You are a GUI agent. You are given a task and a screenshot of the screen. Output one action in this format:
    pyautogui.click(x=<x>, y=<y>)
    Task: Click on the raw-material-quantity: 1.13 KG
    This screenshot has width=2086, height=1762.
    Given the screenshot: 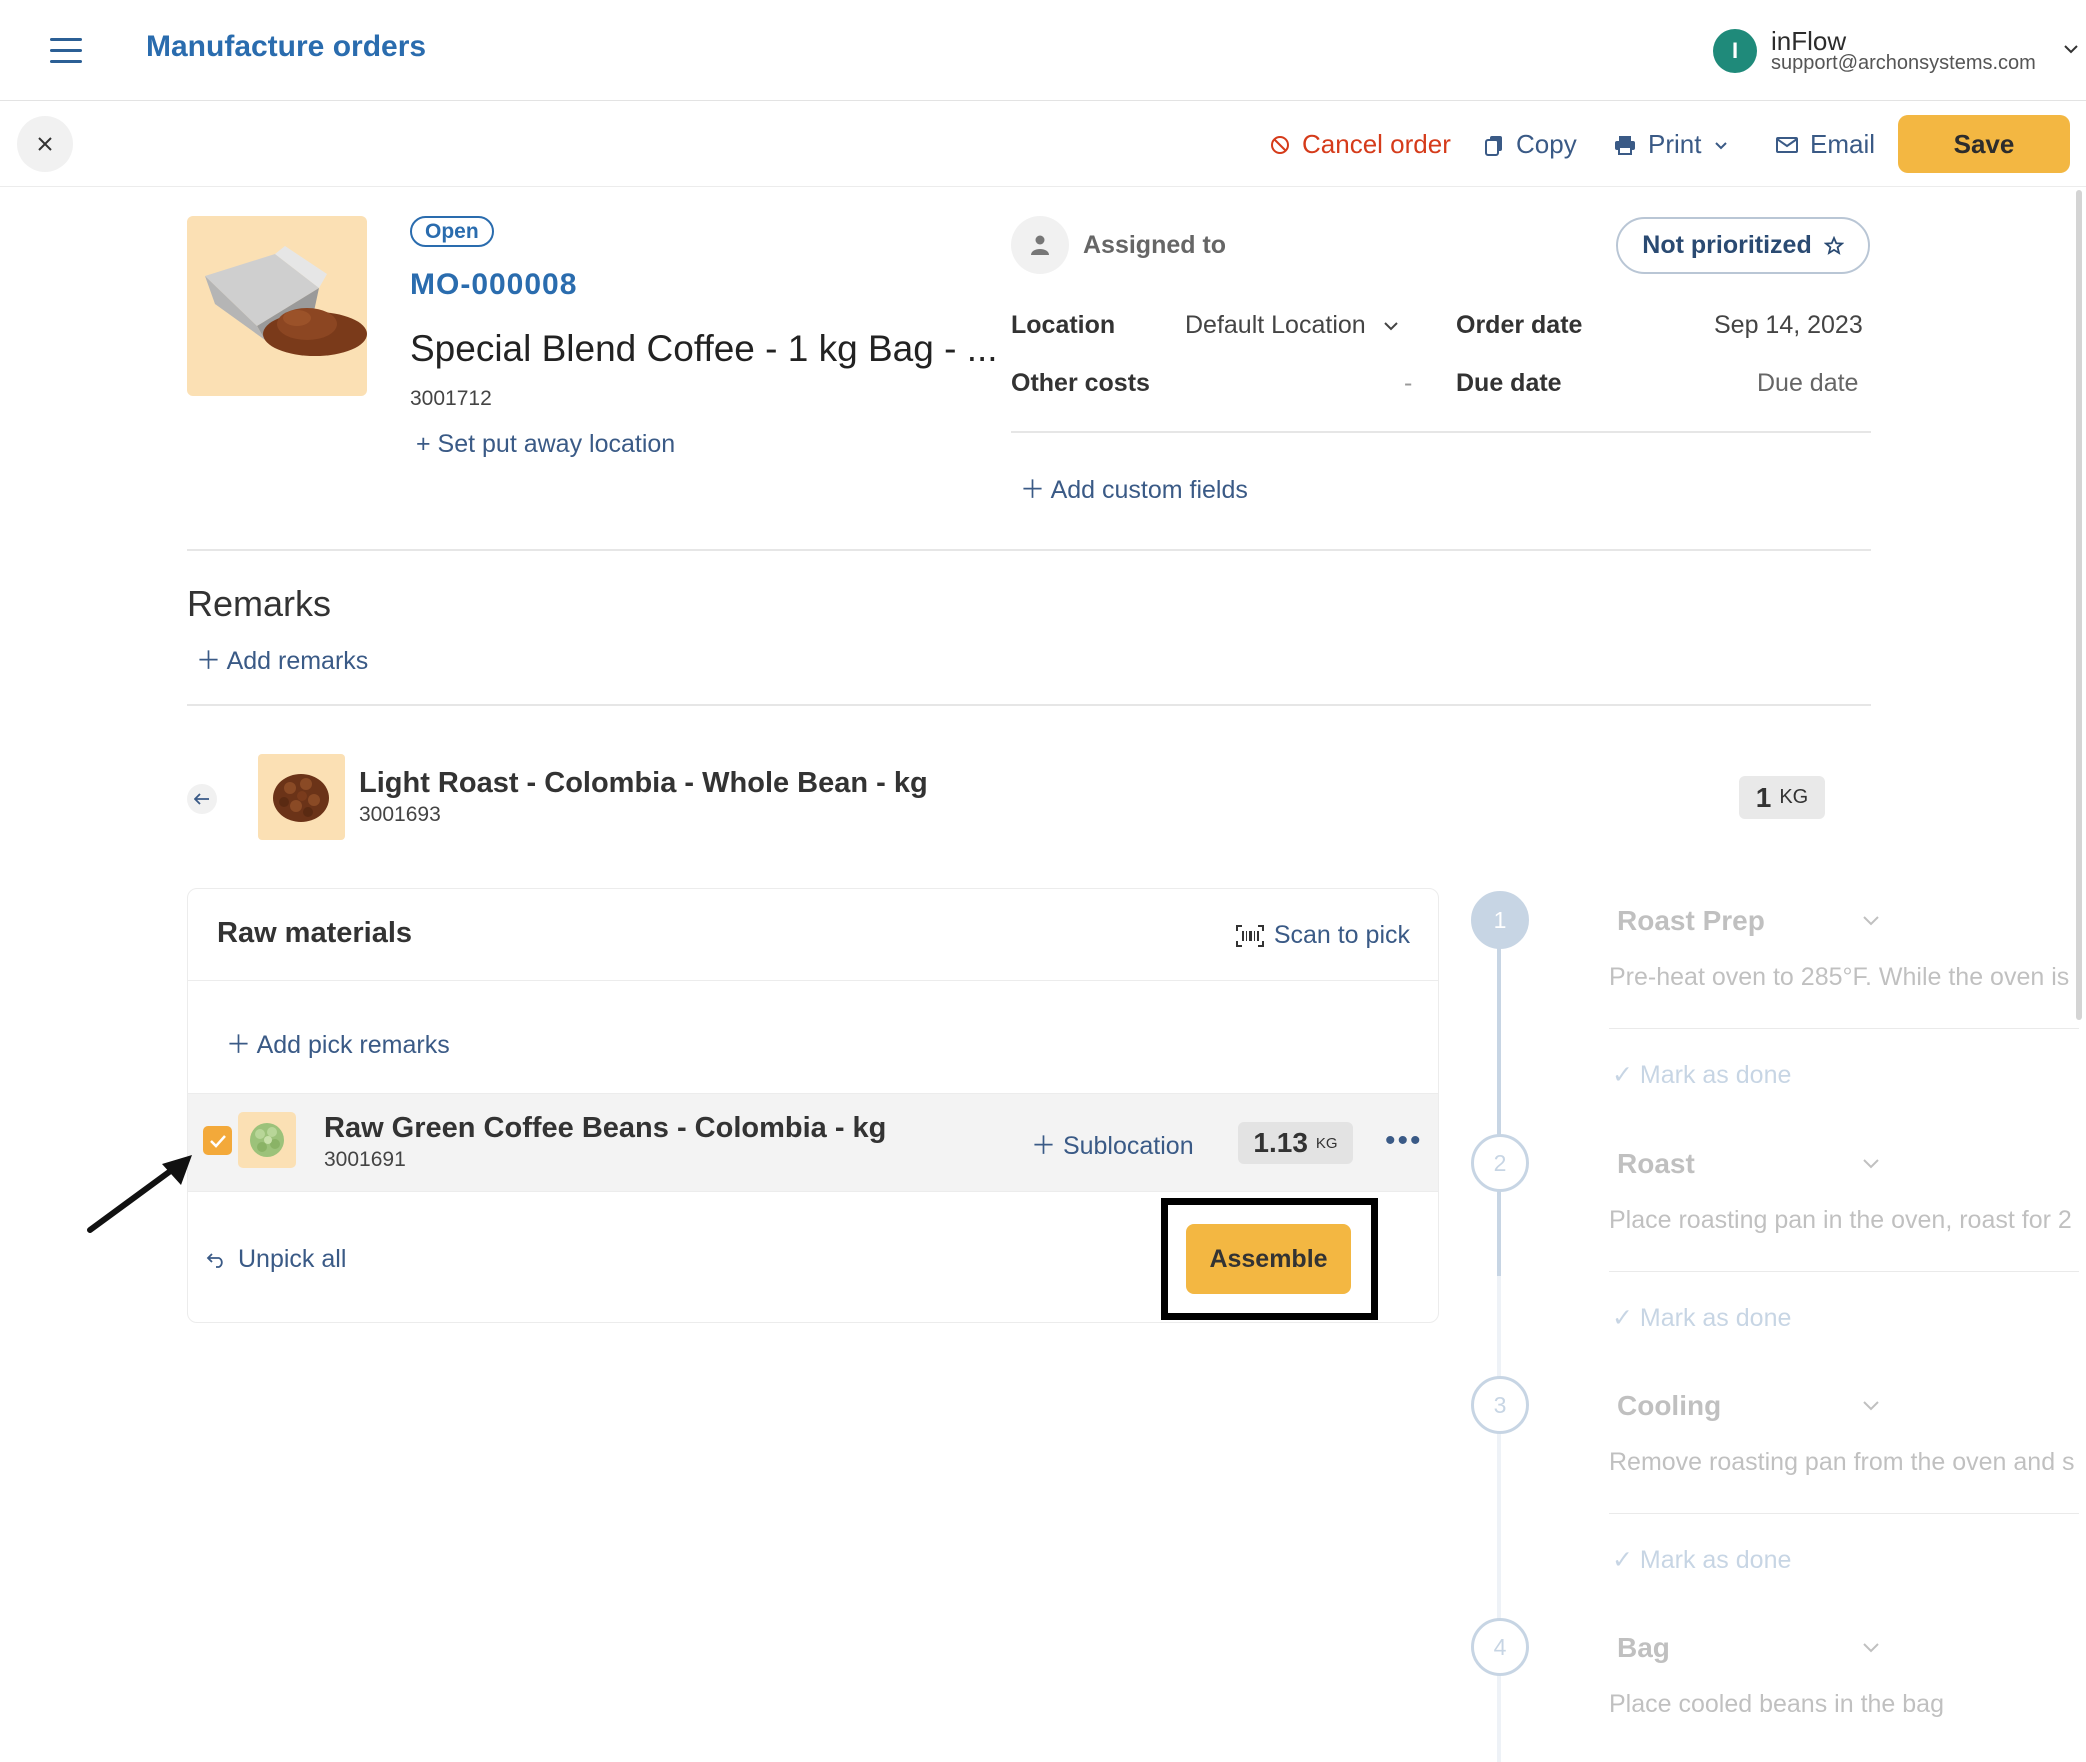 What is the action you would take?
    pyautogui.click(x=1295, y=1143)
    